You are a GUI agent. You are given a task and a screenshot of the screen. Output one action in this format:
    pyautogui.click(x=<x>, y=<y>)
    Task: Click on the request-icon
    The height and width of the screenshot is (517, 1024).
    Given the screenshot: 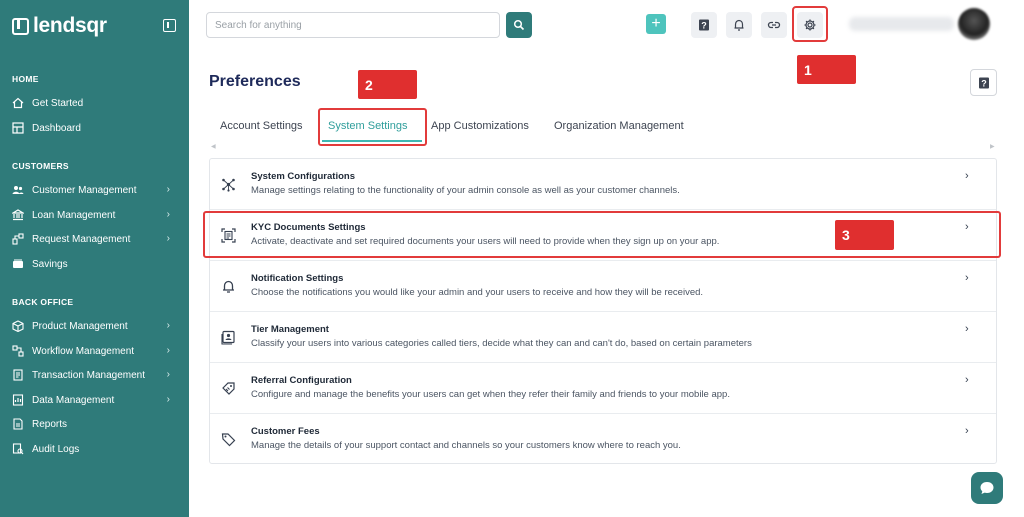 What is the action you would take?
    pyautogui.click(x=18, y=239)
    